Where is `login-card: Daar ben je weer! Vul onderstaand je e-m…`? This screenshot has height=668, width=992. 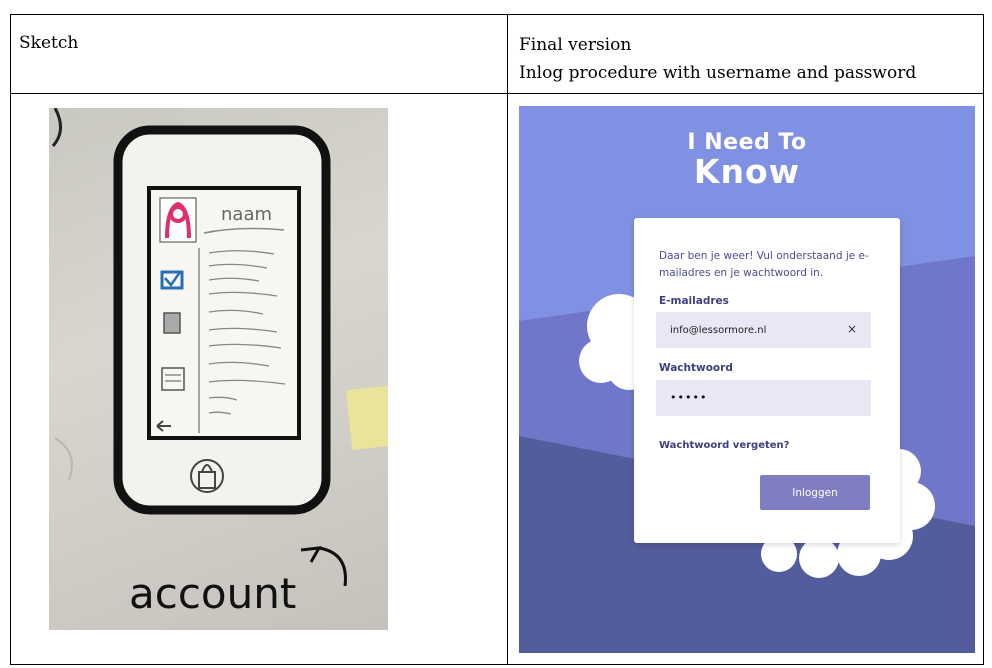 login-card: Daar ben je weer! Vul onderstaand je e-m… is located at coordinates (767, 380).